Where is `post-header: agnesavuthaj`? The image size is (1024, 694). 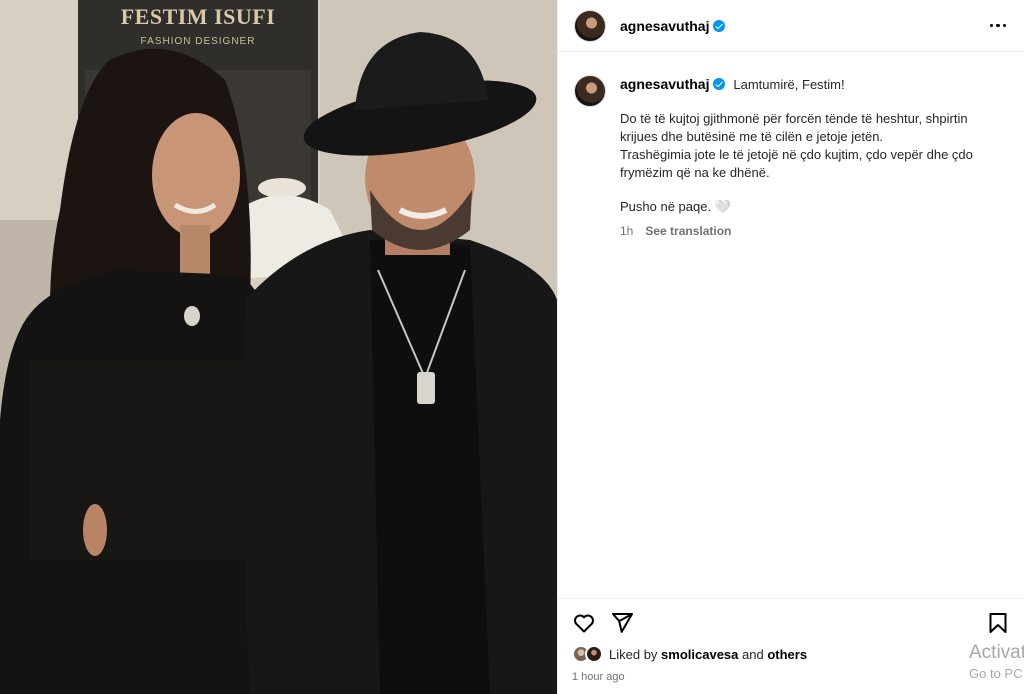 post-header: agnesavuthaj is located at coordinates (791, 26).